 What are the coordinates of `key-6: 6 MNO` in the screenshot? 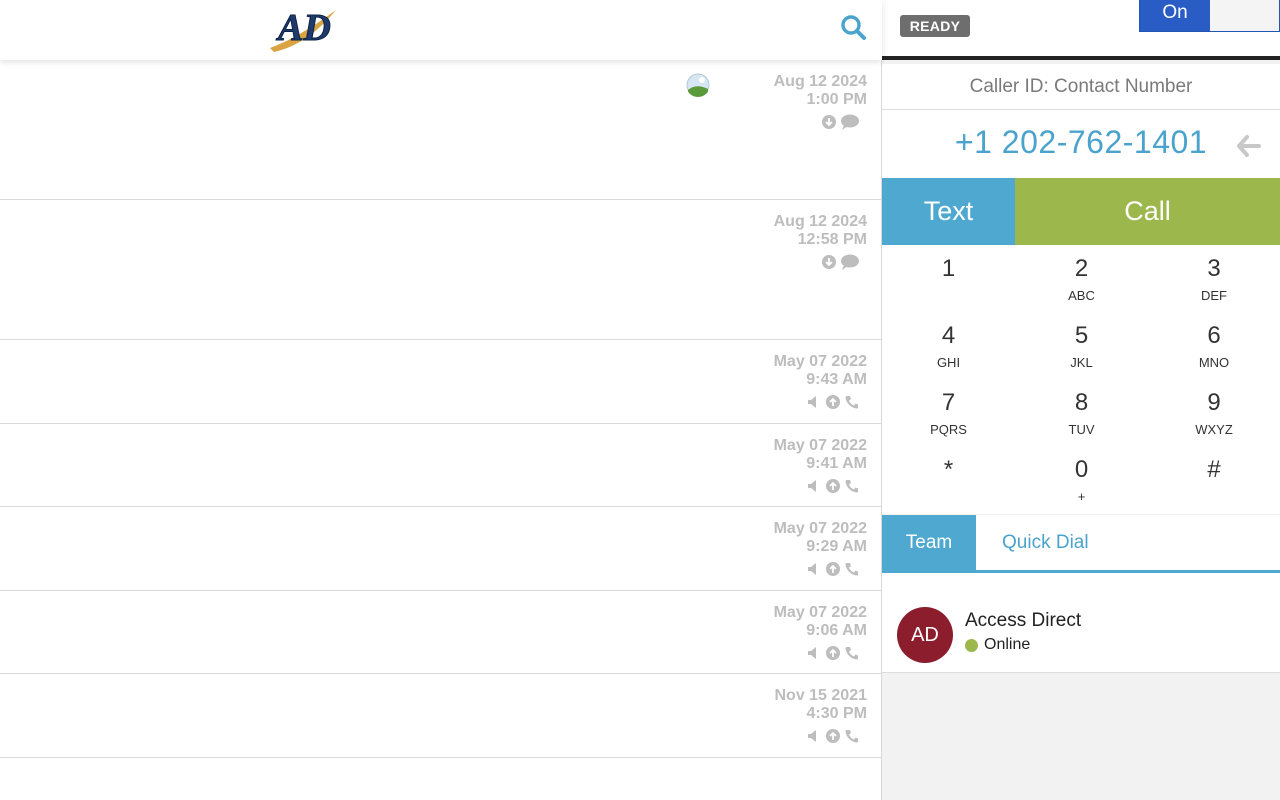 It's located at (1214, 349).